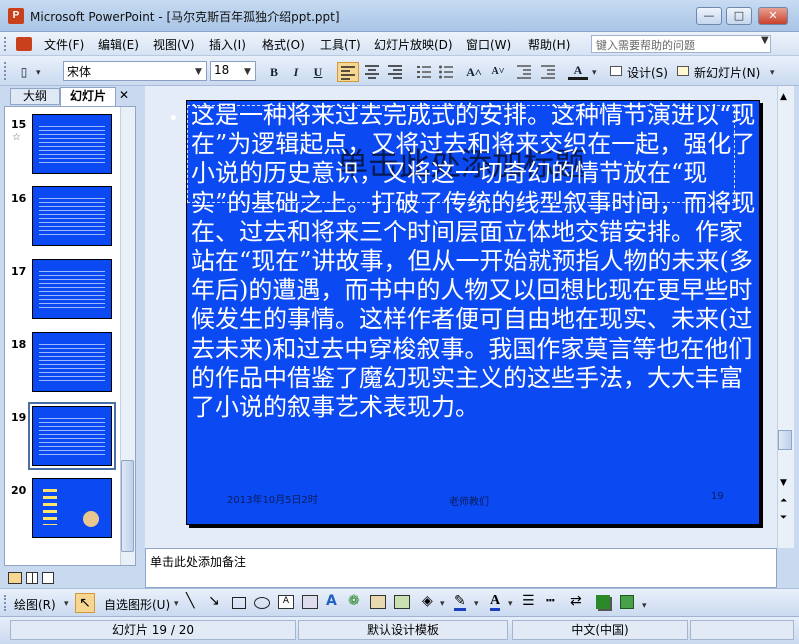  What do you see at coordinates (647, 72) in the screenshot?
I see `design-button: 设计(S)` at bounding box center [647, 72].